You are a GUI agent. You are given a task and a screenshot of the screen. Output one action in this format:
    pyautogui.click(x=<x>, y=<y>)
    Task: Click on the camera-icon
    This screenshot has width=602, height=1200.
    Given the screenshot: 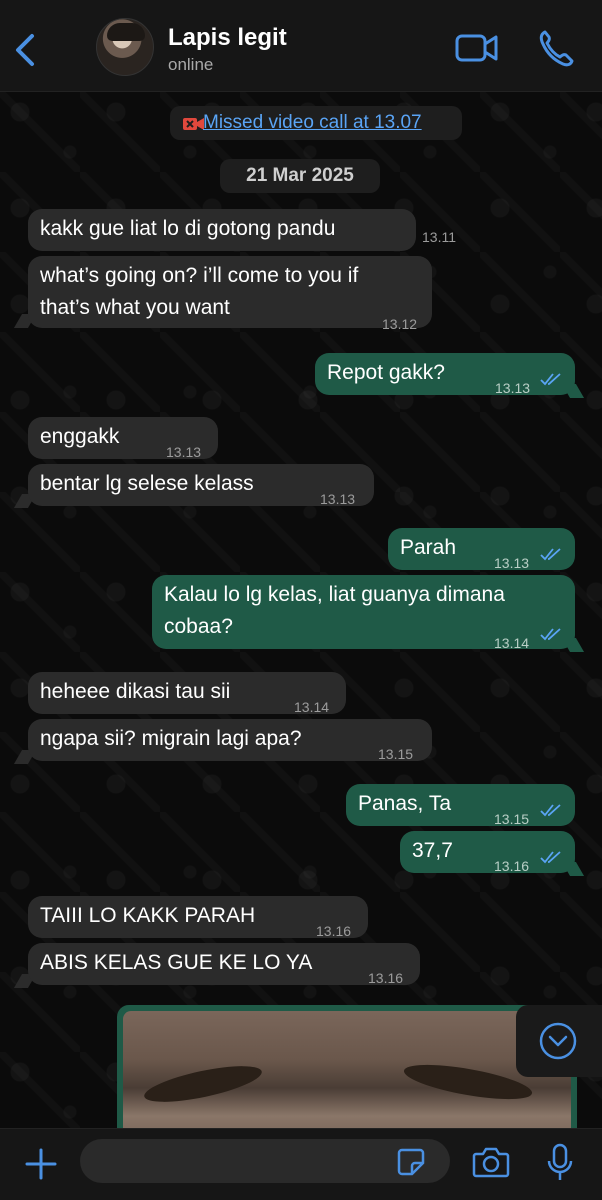 What is the action you would take?
    pyautogui.click(x=491, y=1162)
    